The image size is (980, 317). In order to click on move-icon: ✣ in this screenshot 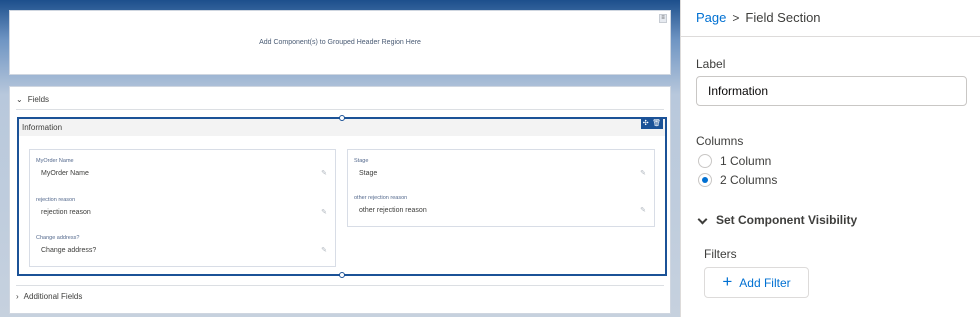, I will do `click(646, 124)`.